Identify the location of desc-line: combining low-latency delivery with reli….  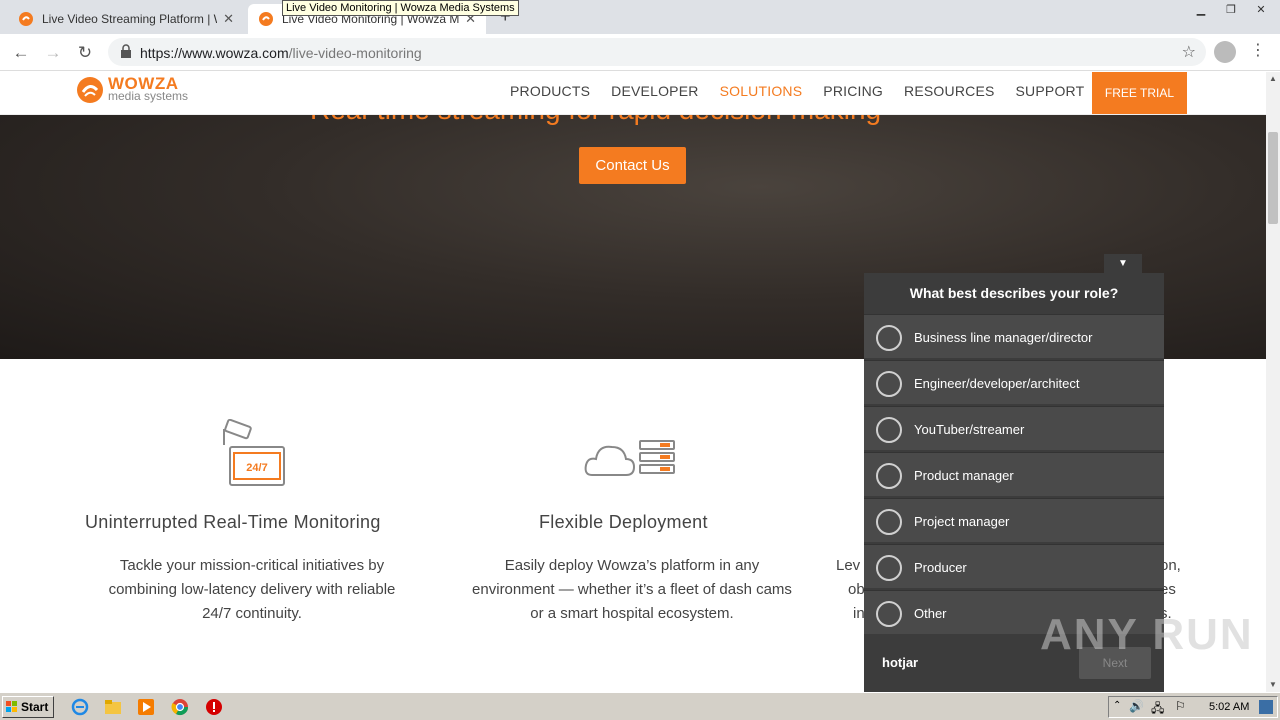
(252, 589).